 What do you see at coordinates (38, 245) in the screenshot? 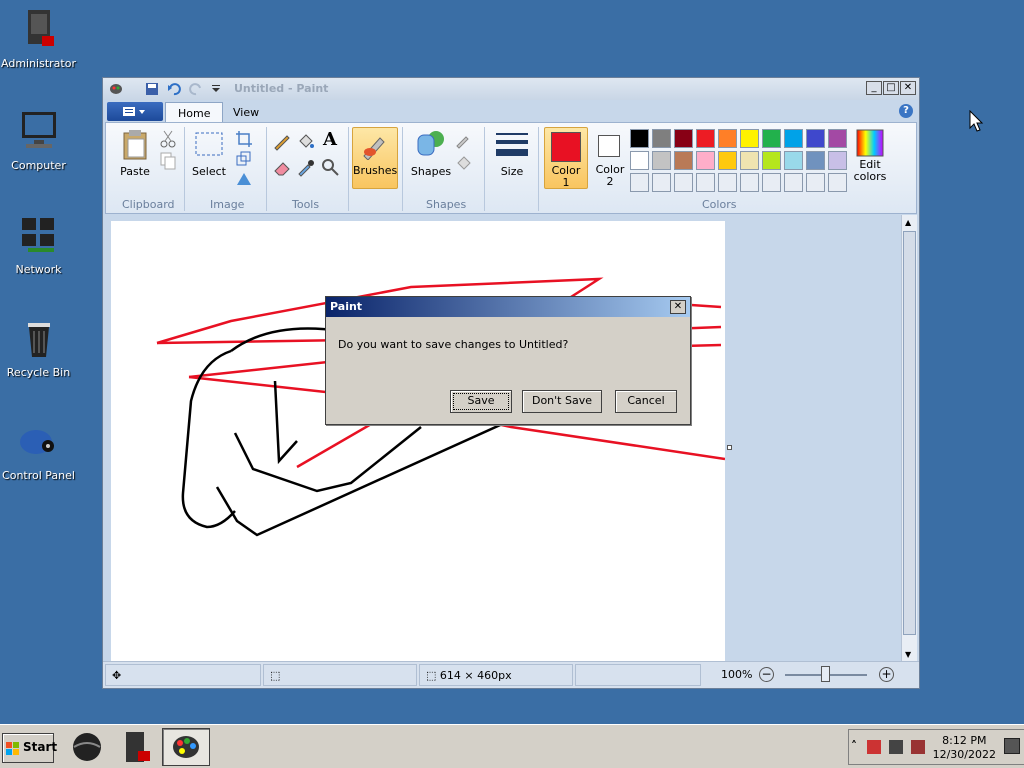
I see `desktop-icon-network: Network` at bounding box center [38, 245].